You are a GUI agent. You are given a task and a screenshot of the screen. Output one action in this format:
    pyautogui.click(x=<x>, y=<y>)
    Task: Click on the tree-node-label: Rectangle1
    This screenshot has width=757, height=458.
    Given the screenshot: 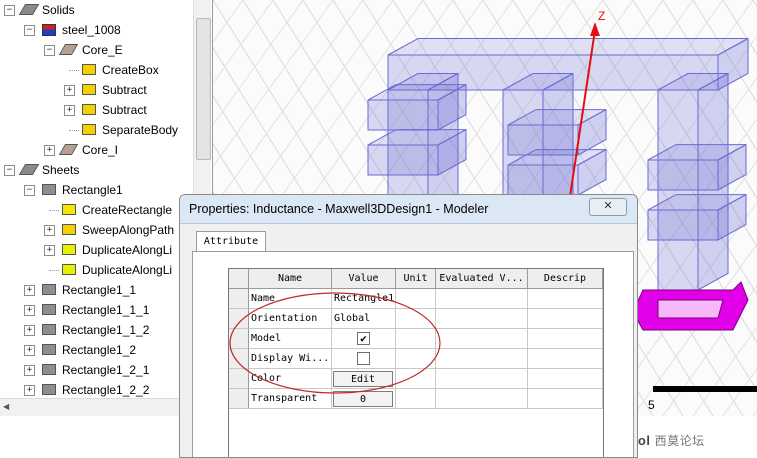 What is the action you would take?
    pyautogui.click(x=92, y=190)
    